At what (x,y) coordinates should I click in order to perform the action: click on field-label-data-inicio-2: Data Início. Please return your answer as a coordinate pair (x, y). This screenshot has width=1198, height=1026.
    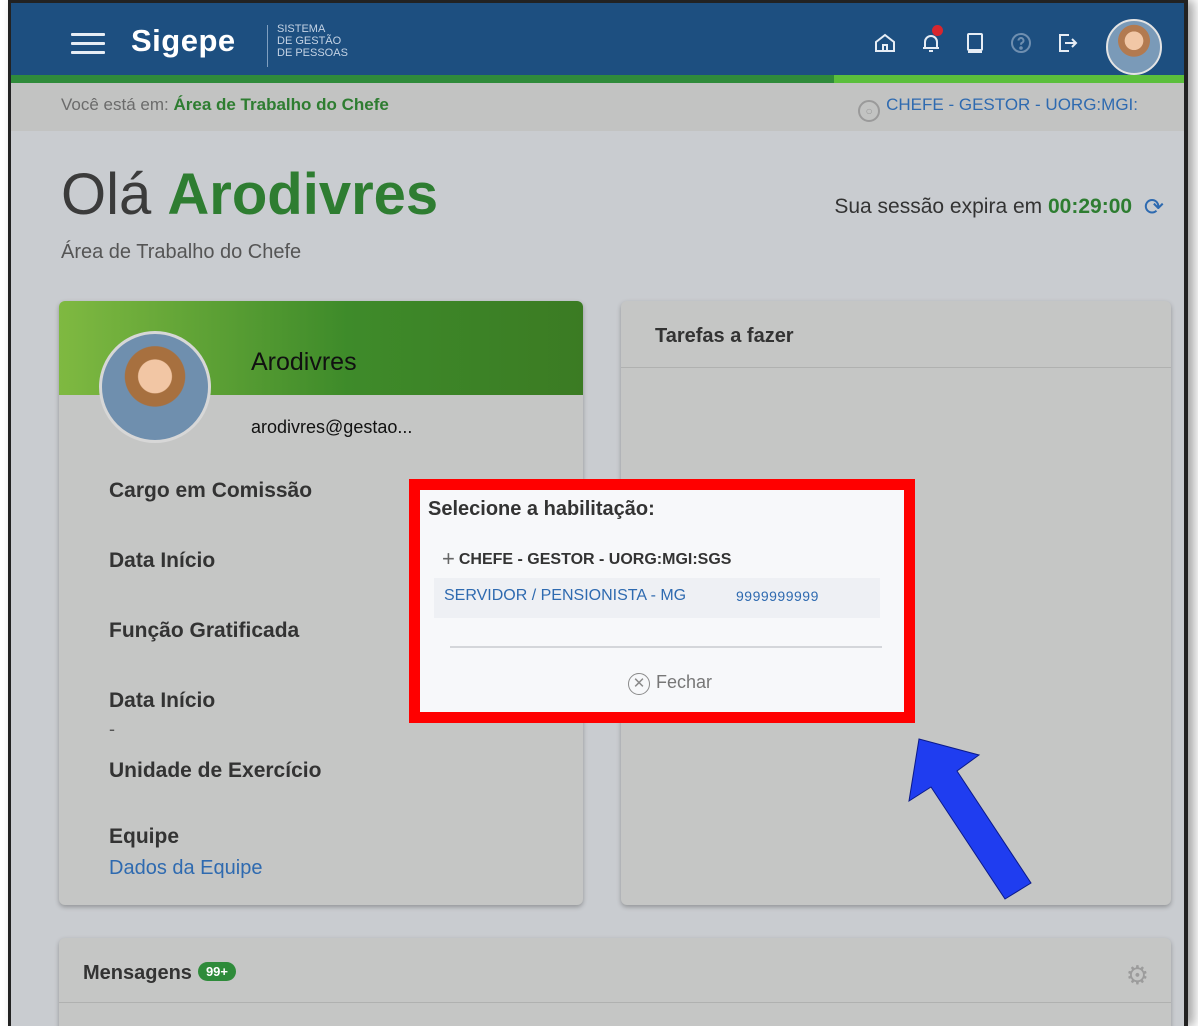
    Looking at the image, I should click on (162, 700).